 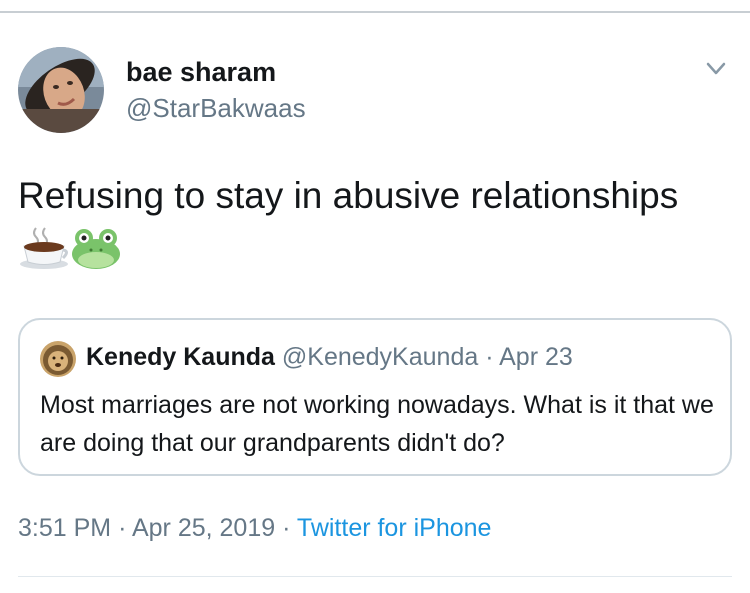 I want to click on hot-beverage-icon, so click(x=44, y=248).